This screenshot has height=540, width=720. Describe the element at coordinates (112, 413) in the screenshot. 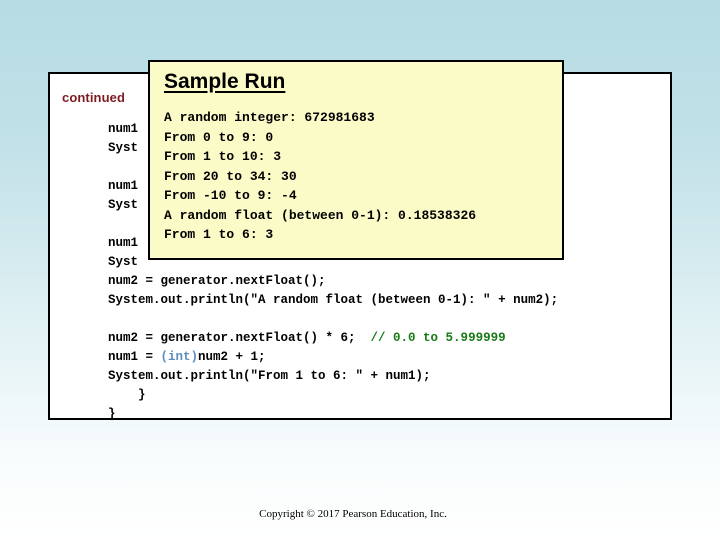

I see `code-line-8-closing-brace: }` at that location.